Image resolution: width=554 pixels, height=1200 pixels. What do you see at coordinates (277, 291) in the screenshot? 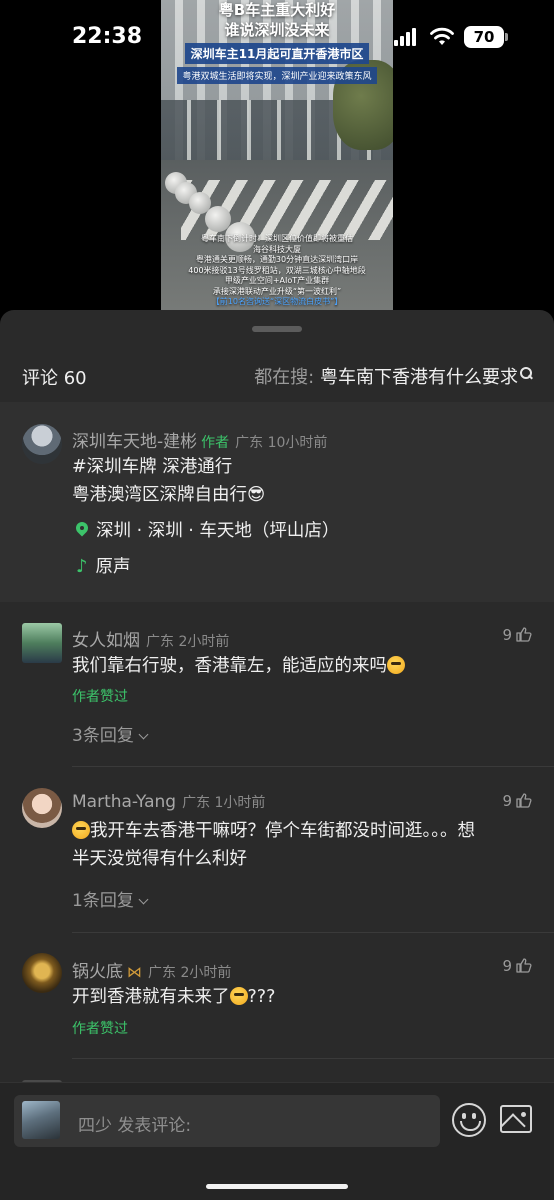
I see `video-caption-line: 承接深港联动产业升级“第一波红利”` at bounding box center [277, 291].